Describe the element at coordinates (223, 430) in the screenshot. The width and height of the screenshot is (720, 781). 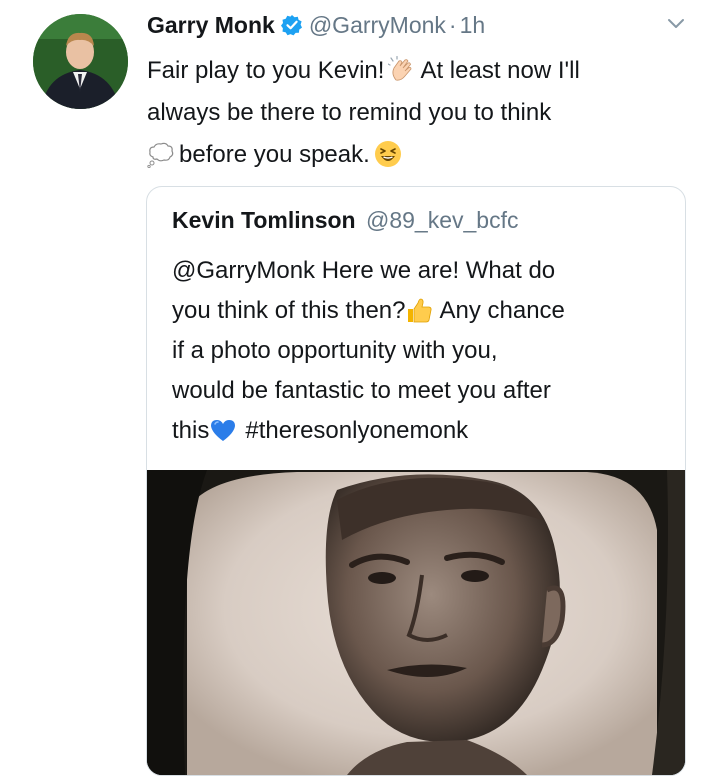
I see `blue-heart-emoji` at that location.